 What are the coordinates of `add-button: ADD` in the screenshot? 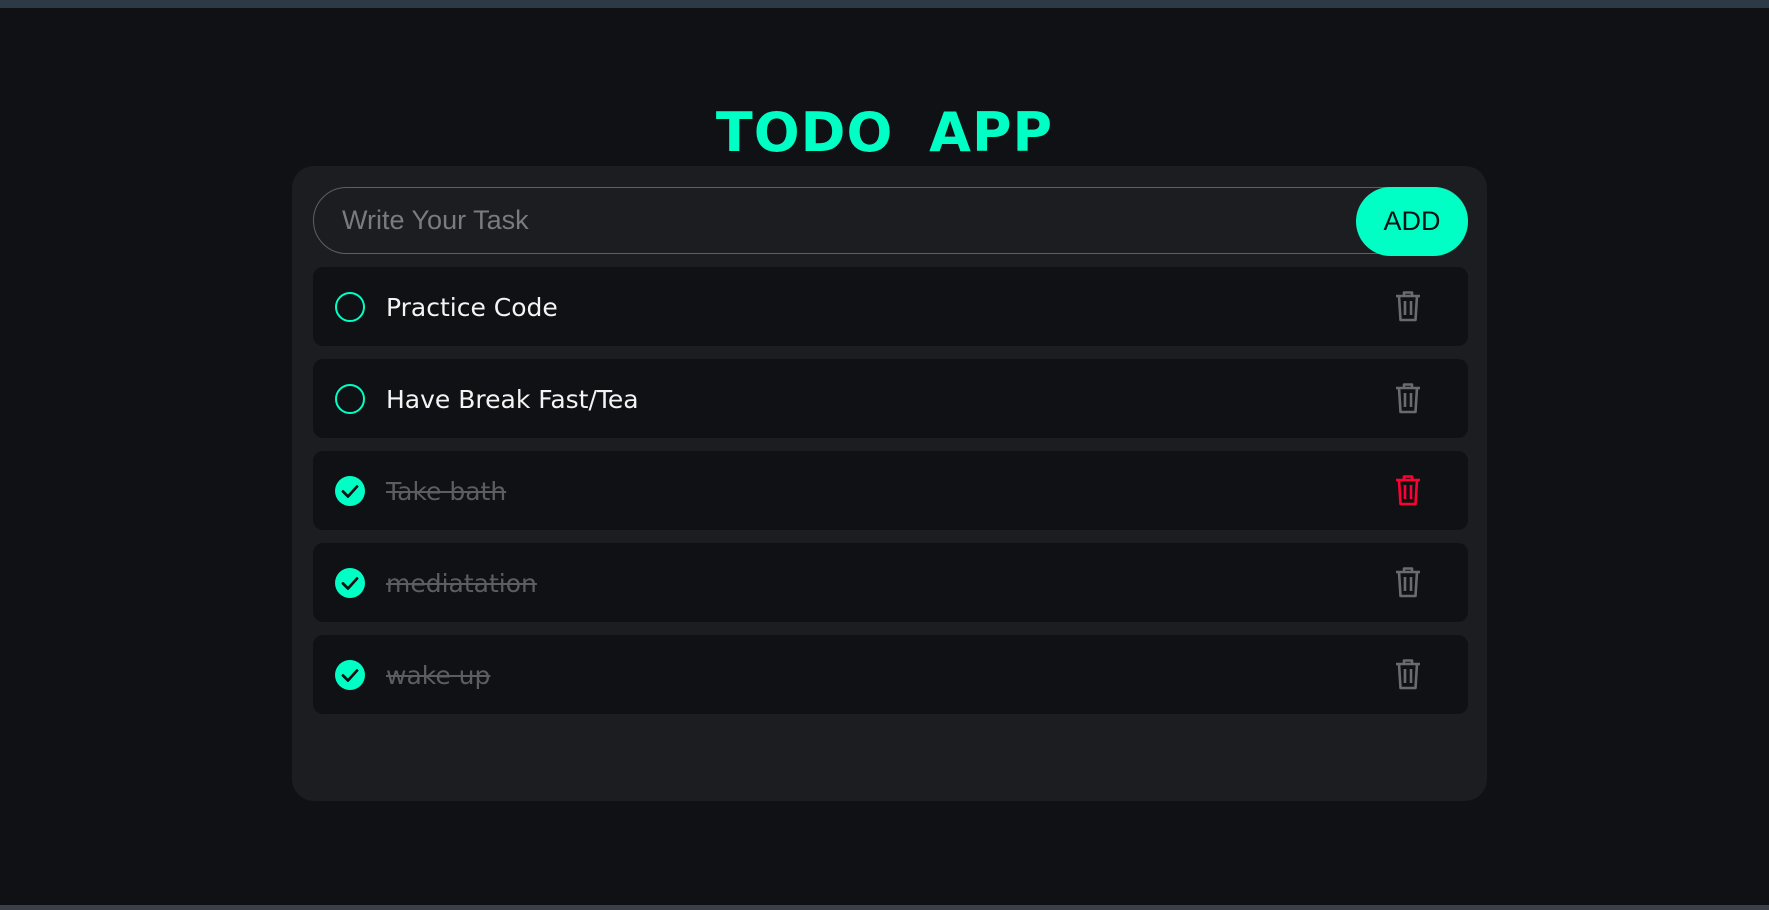 It's located at (1412, 221).